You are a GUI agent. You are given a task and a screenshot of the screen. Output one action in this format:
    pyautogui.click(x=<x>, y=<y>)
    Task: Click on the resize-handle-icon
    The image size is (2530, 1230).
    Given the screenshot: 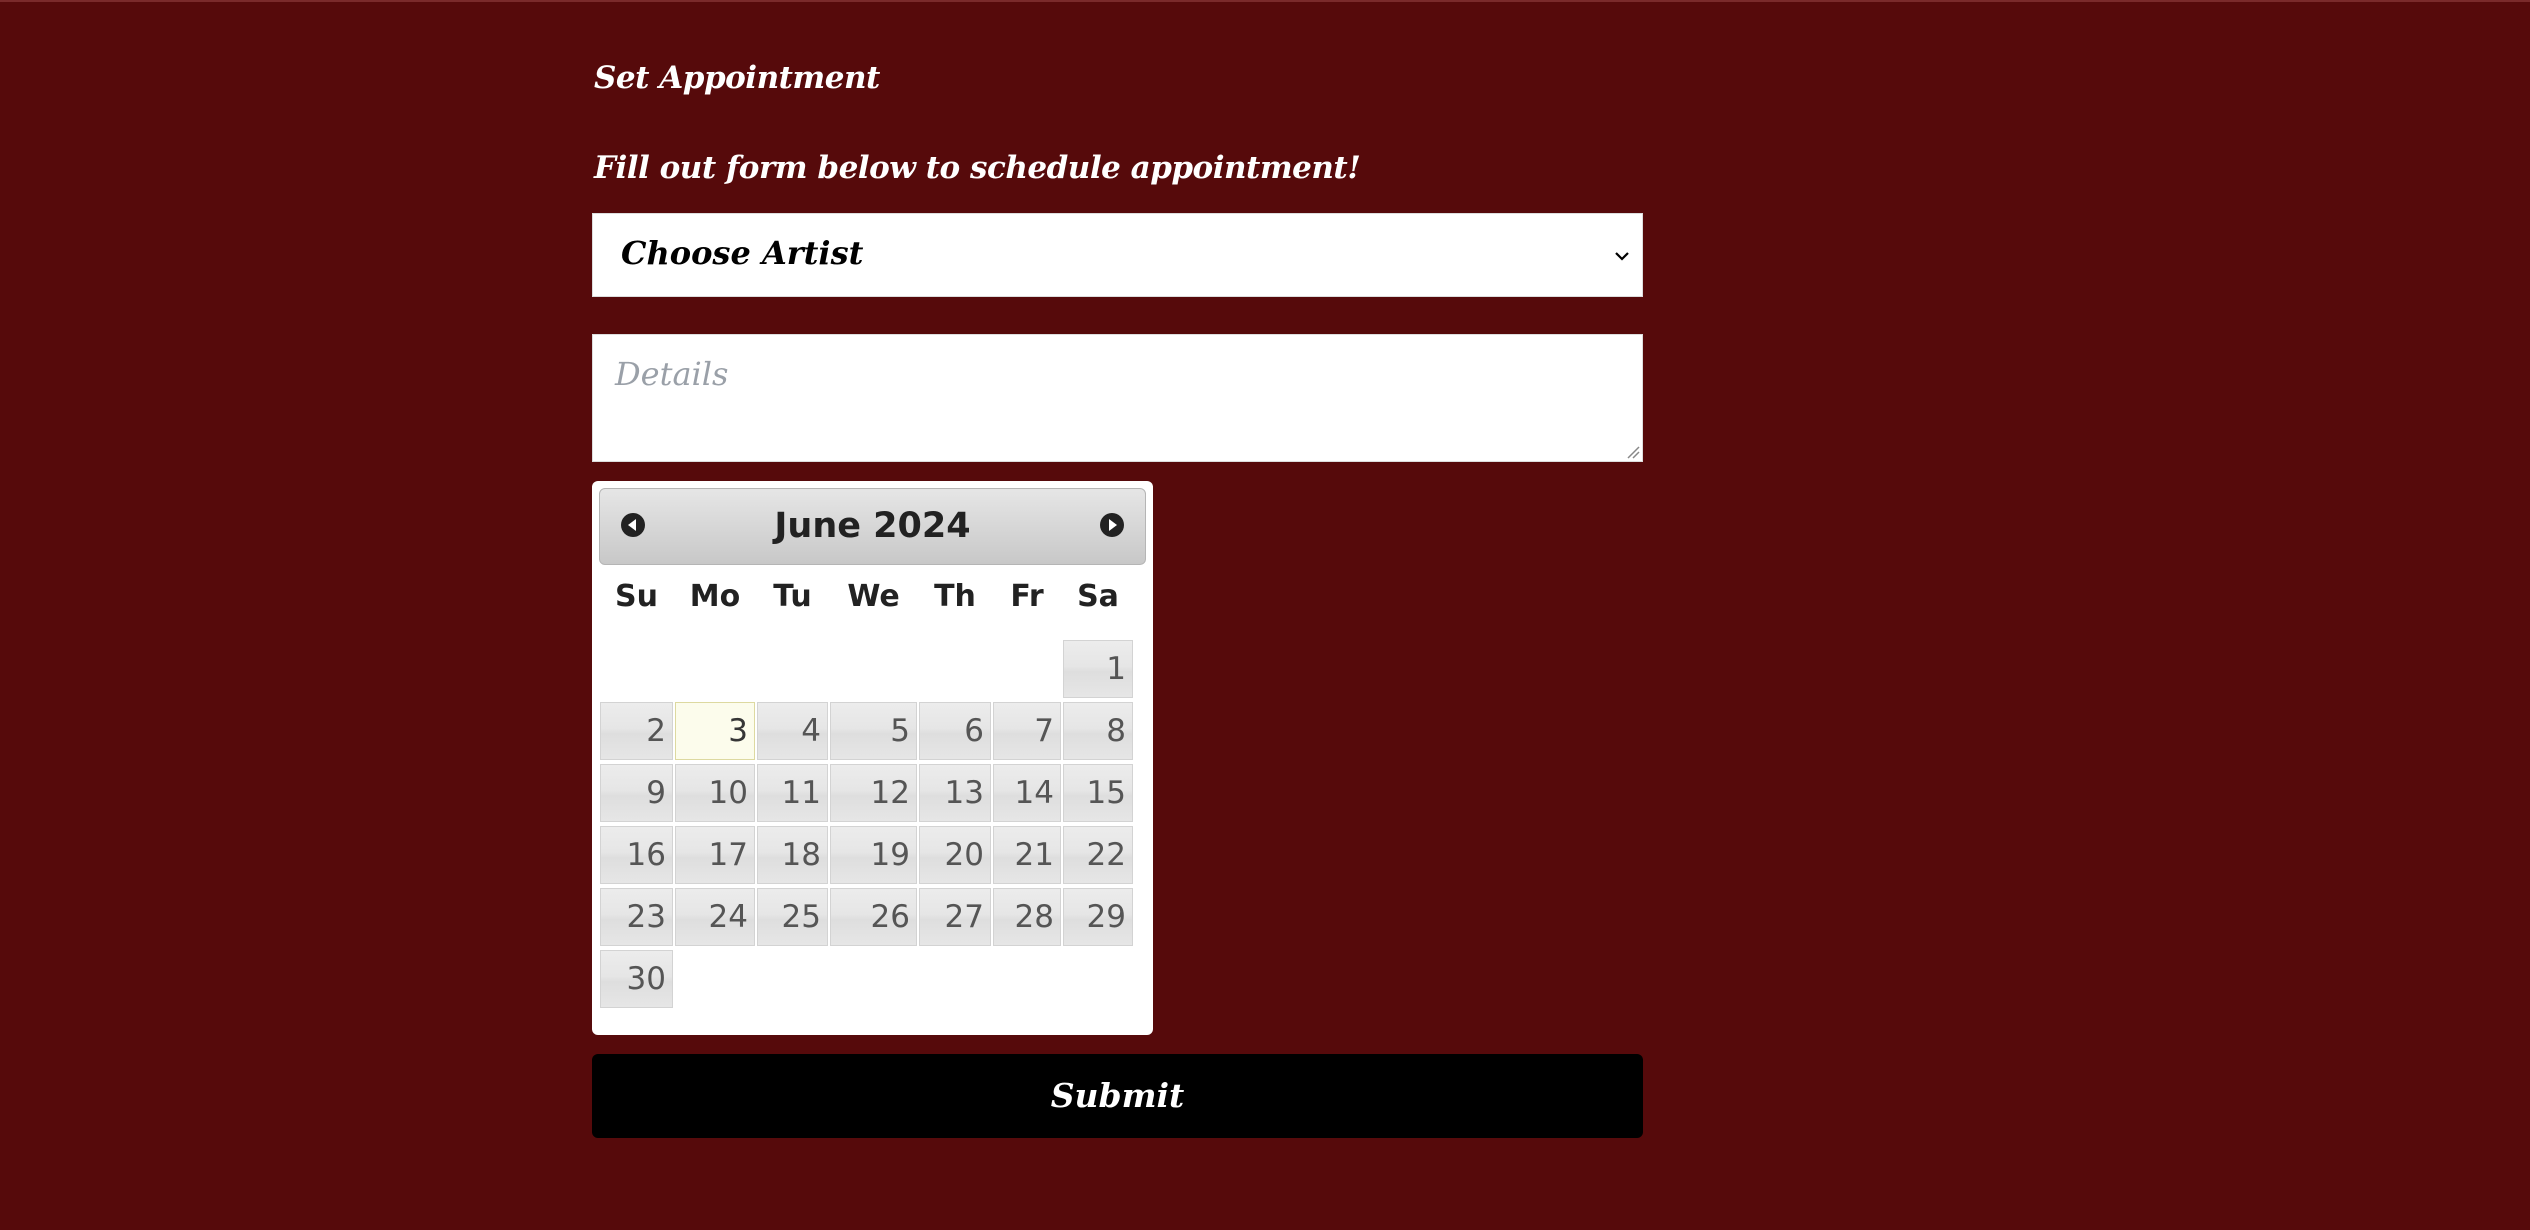 What is the action you would take?
    pyautogui.click(x=1633, y=452)
    